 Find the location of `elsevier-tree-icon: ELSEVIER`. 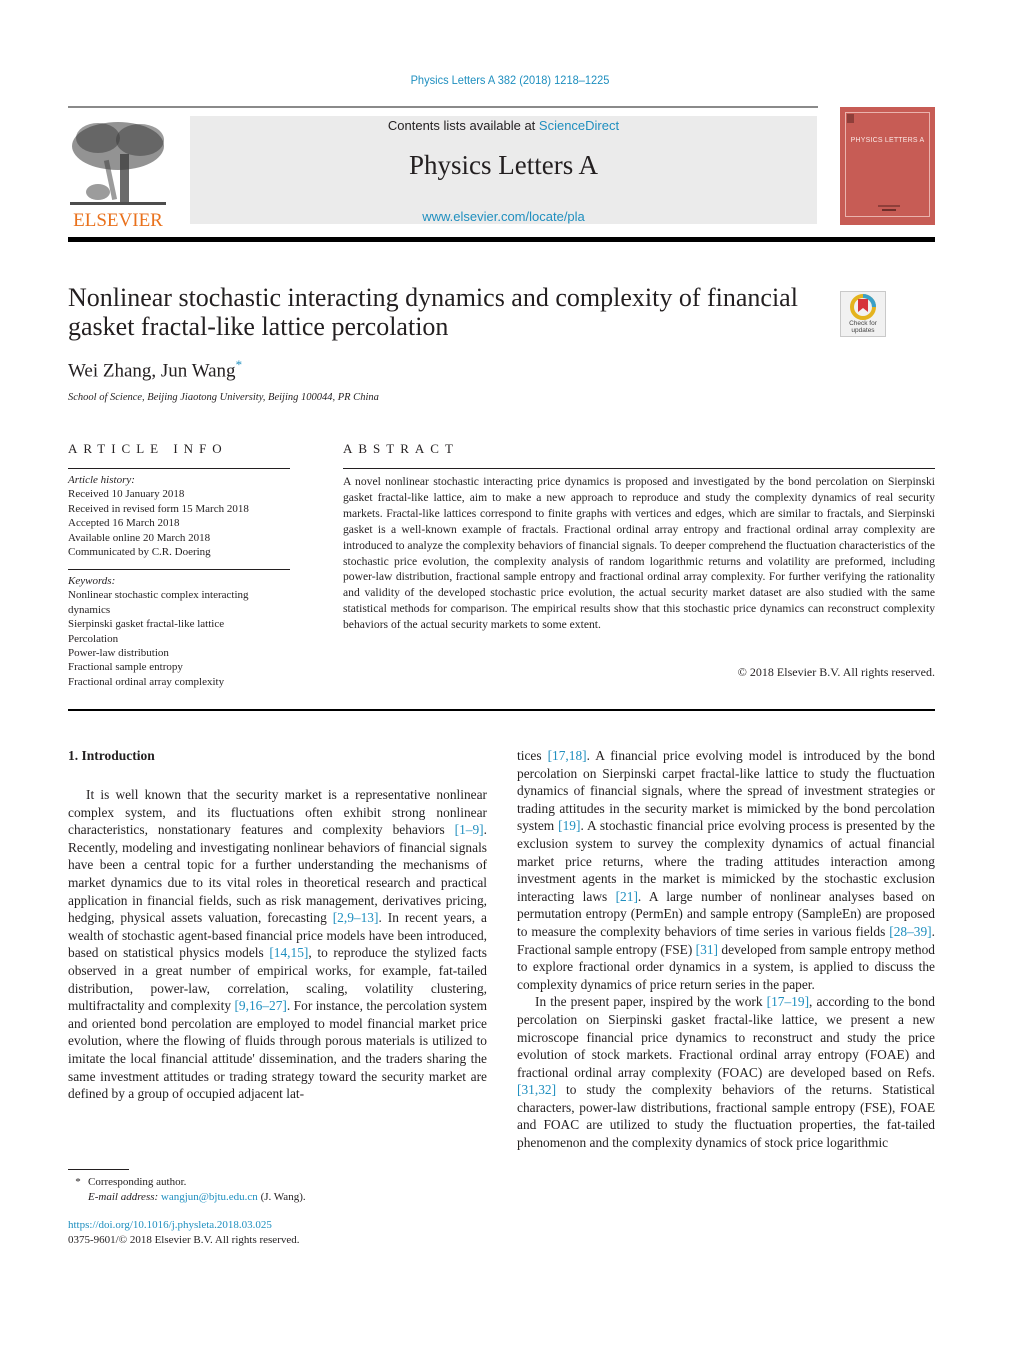

elsevier-tree-icon: ELSEVIER is located at coordinates (118, 176).